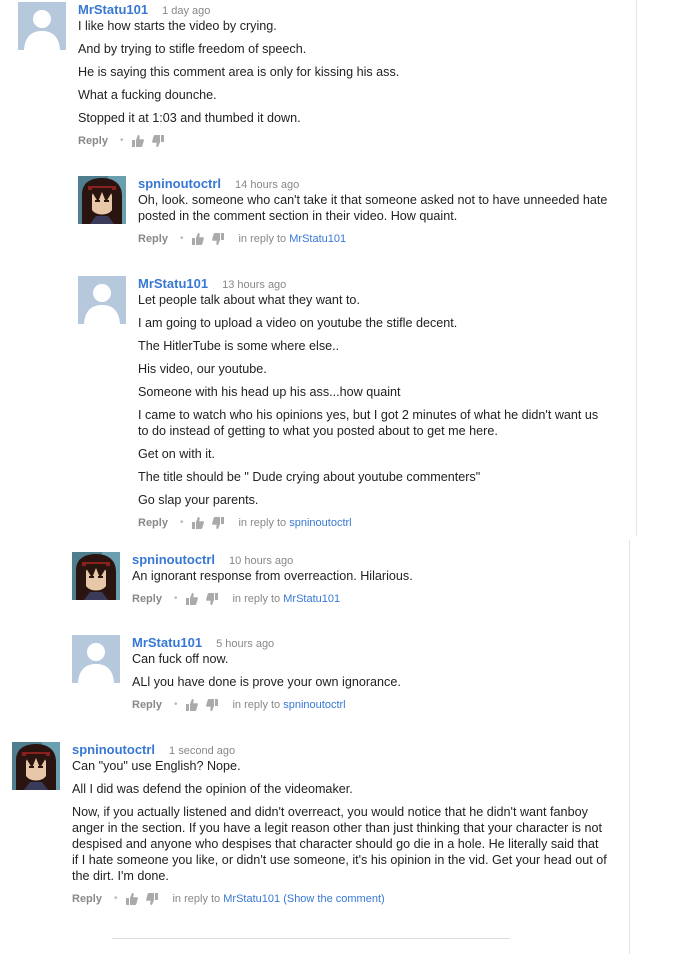 The height and width of the screenshot is (954, 690). What do you see at coordinates (202, 751) in the screenshot?
I see `comment-time: 1 second ago` at bounding box center [202, 751].